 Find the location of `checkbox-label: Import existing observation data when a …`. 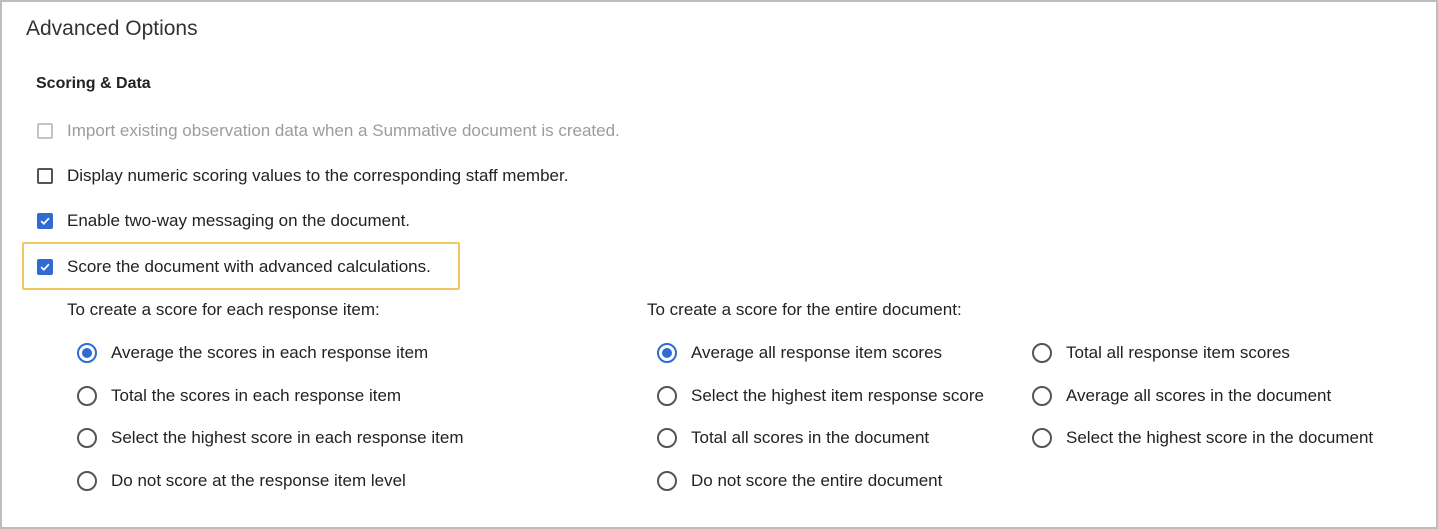

checkbox-label: Import existing observation data when a … is located at coordinates (343, 130).